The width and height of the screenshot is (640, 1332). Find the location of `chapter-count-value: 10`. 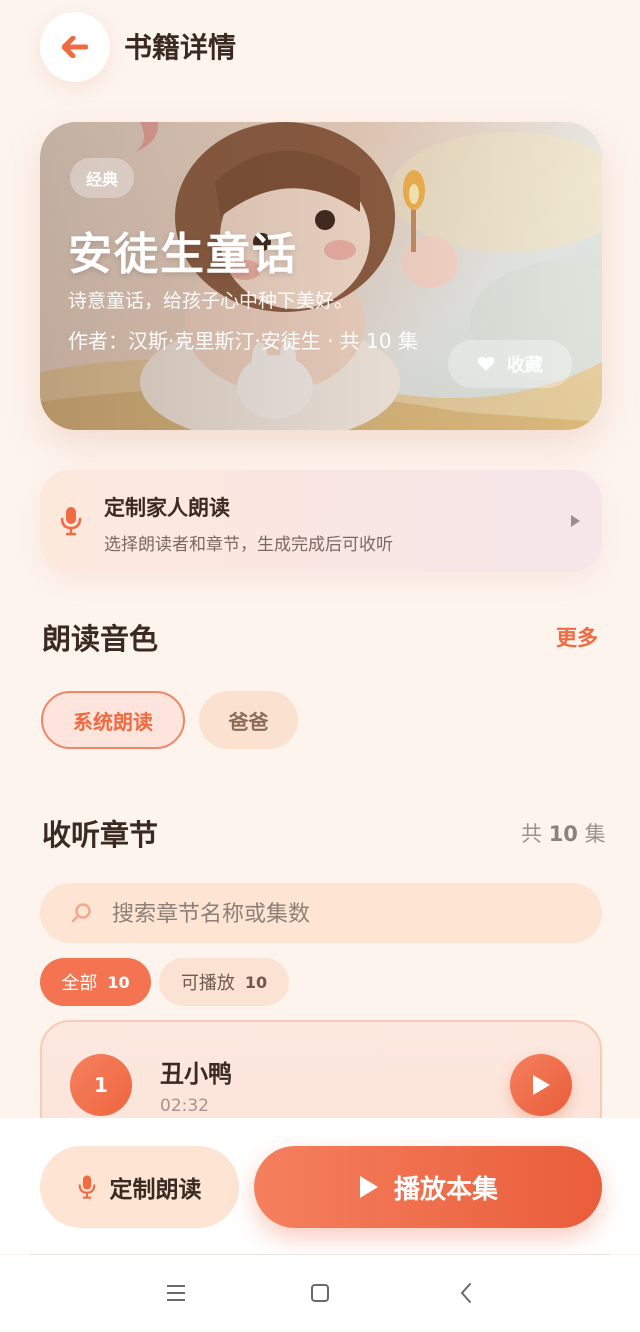

chapter-count-value: 10 is located at coordinates (563, 834).